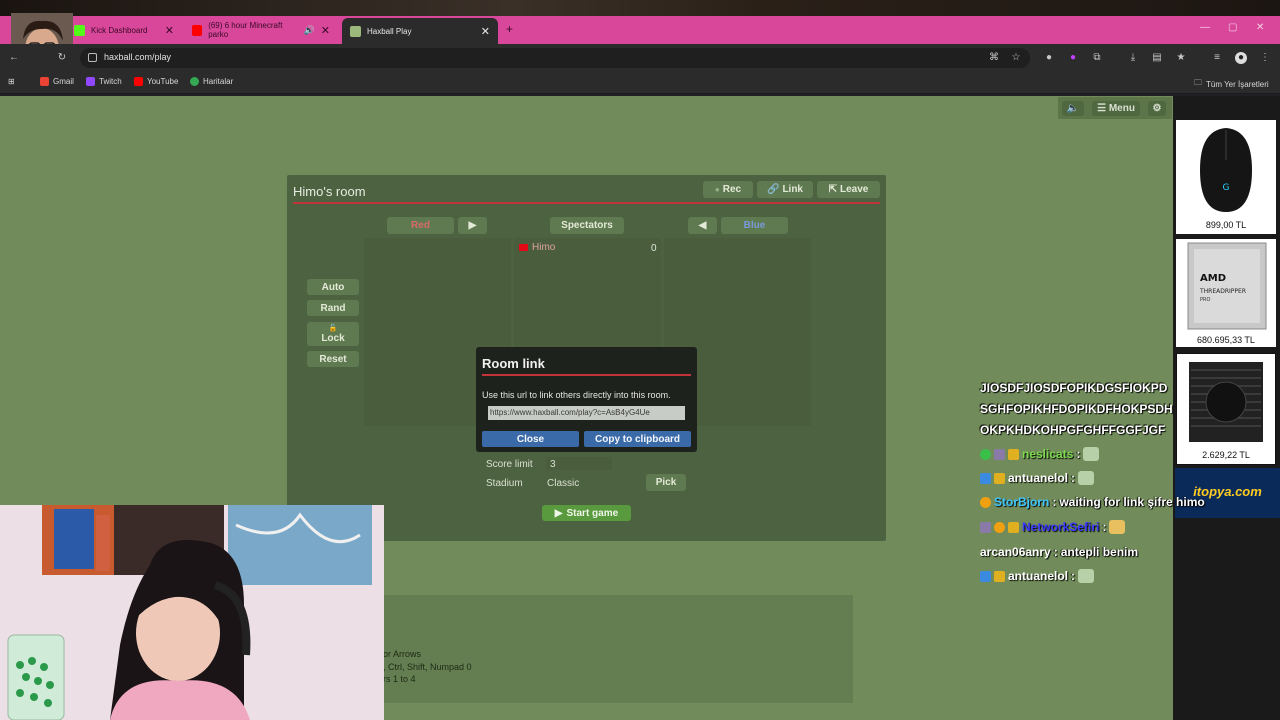 The width and height of the screenshot is (1280, 720). Describe the element at coordinates (994, 58) in the screenshot. I see `translate-icon: ⌘` at that location.